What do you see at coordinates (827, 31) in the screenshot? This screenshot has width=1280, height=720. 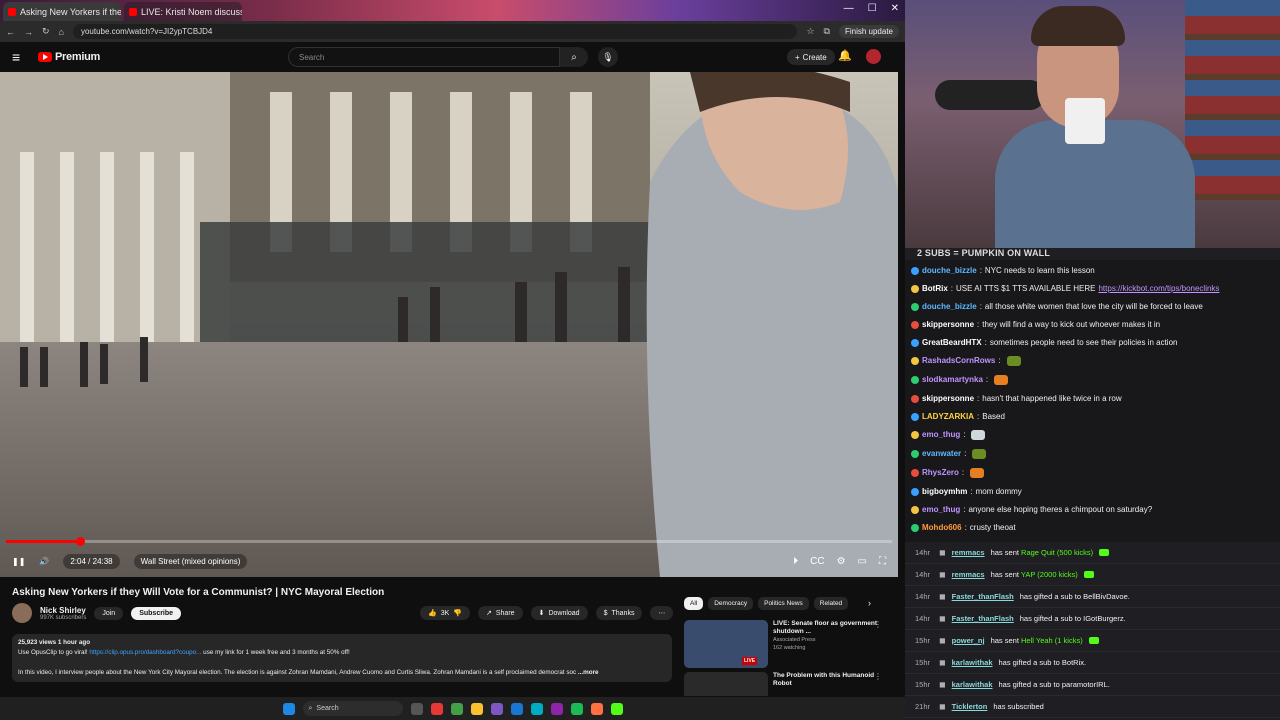 I see `extensions-icon: ⧉` at bounding box center [827, 31].